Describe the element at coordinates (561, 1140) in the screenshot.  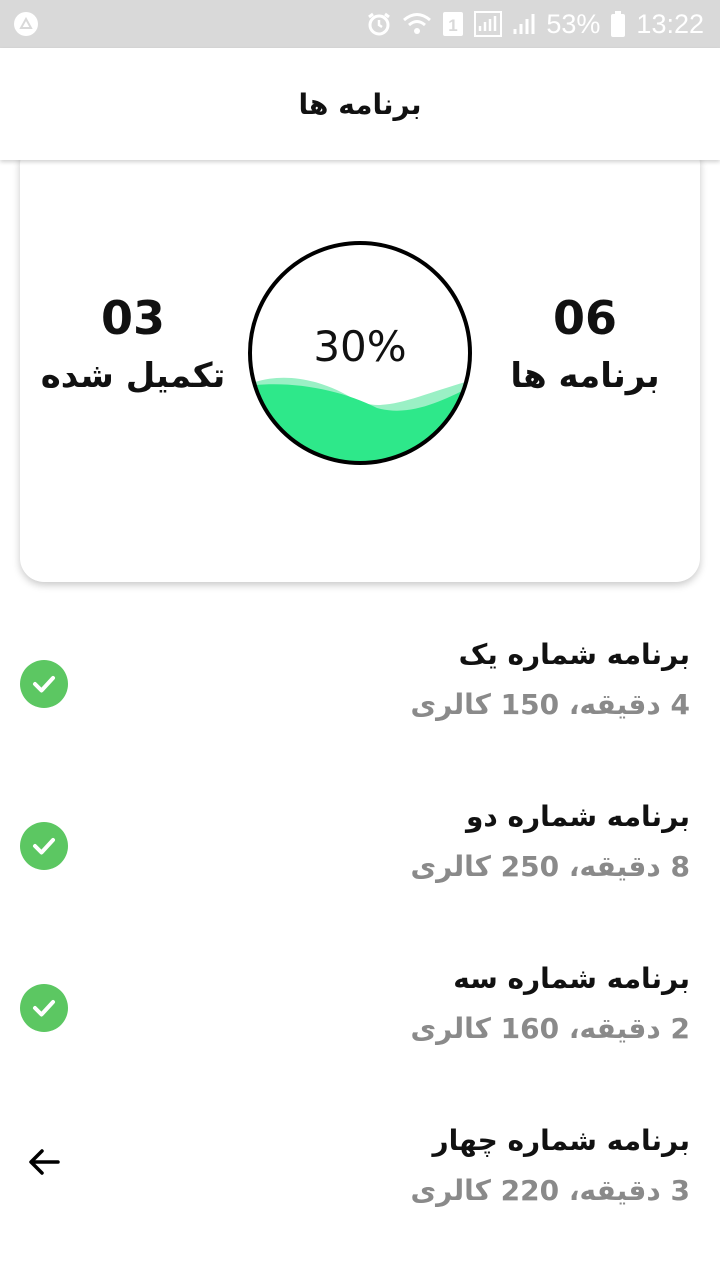
I see `program-title: برنامه شماره چهار` at that location.